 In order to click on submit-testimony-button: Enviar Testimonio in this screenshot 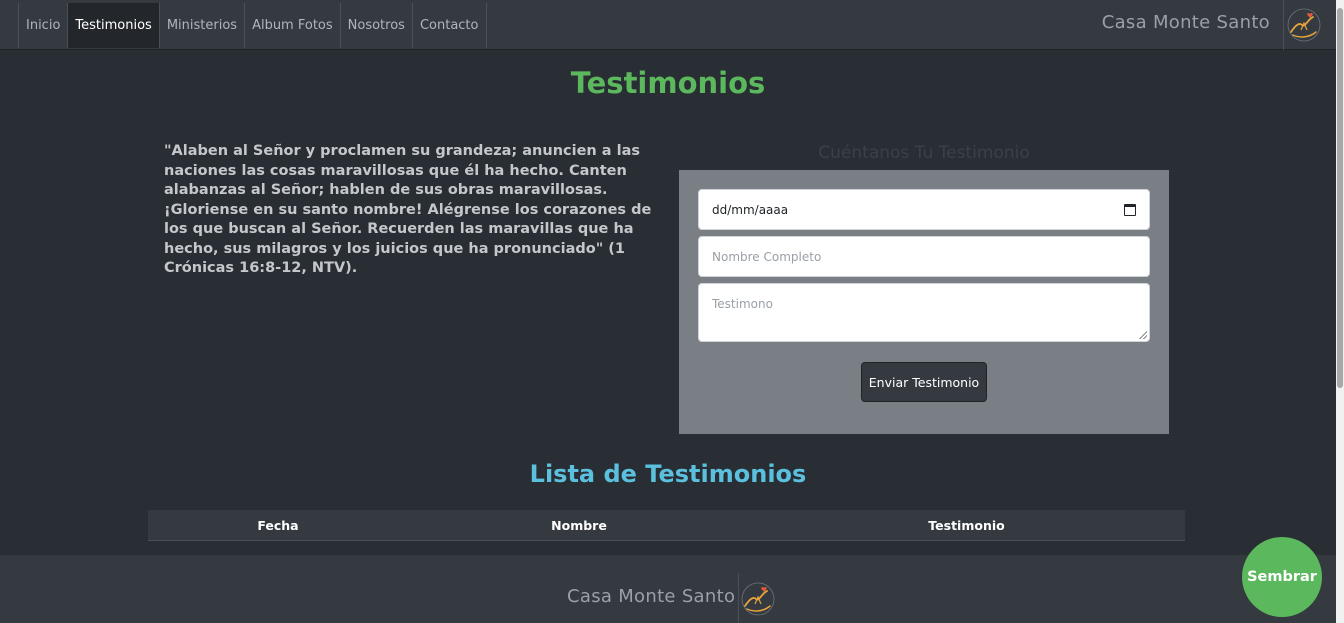, I will do `click(924, 382)`.